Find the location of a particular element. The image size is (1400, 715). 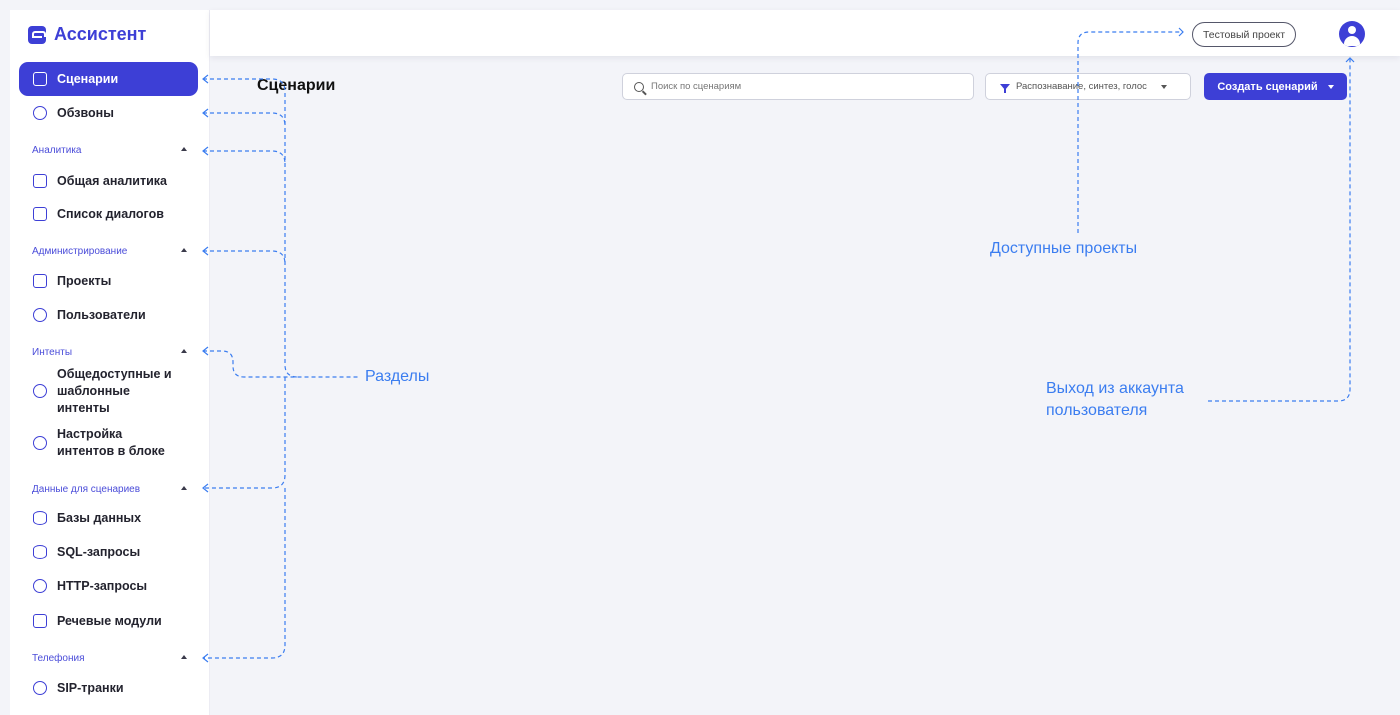

sidebar-item-users: Пользователи is located at coordinates (108, 315).